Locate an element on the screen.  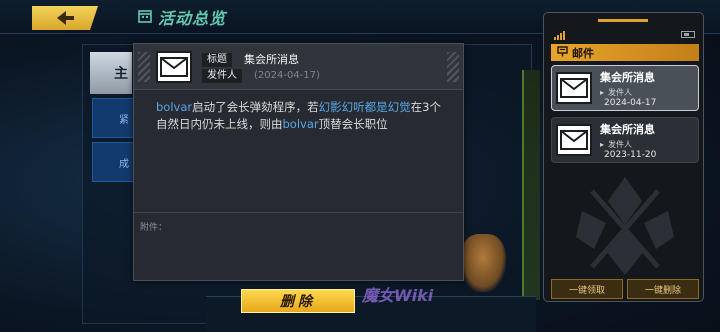
mail-list-header: 邮件 is located at coordinates (625, 52).